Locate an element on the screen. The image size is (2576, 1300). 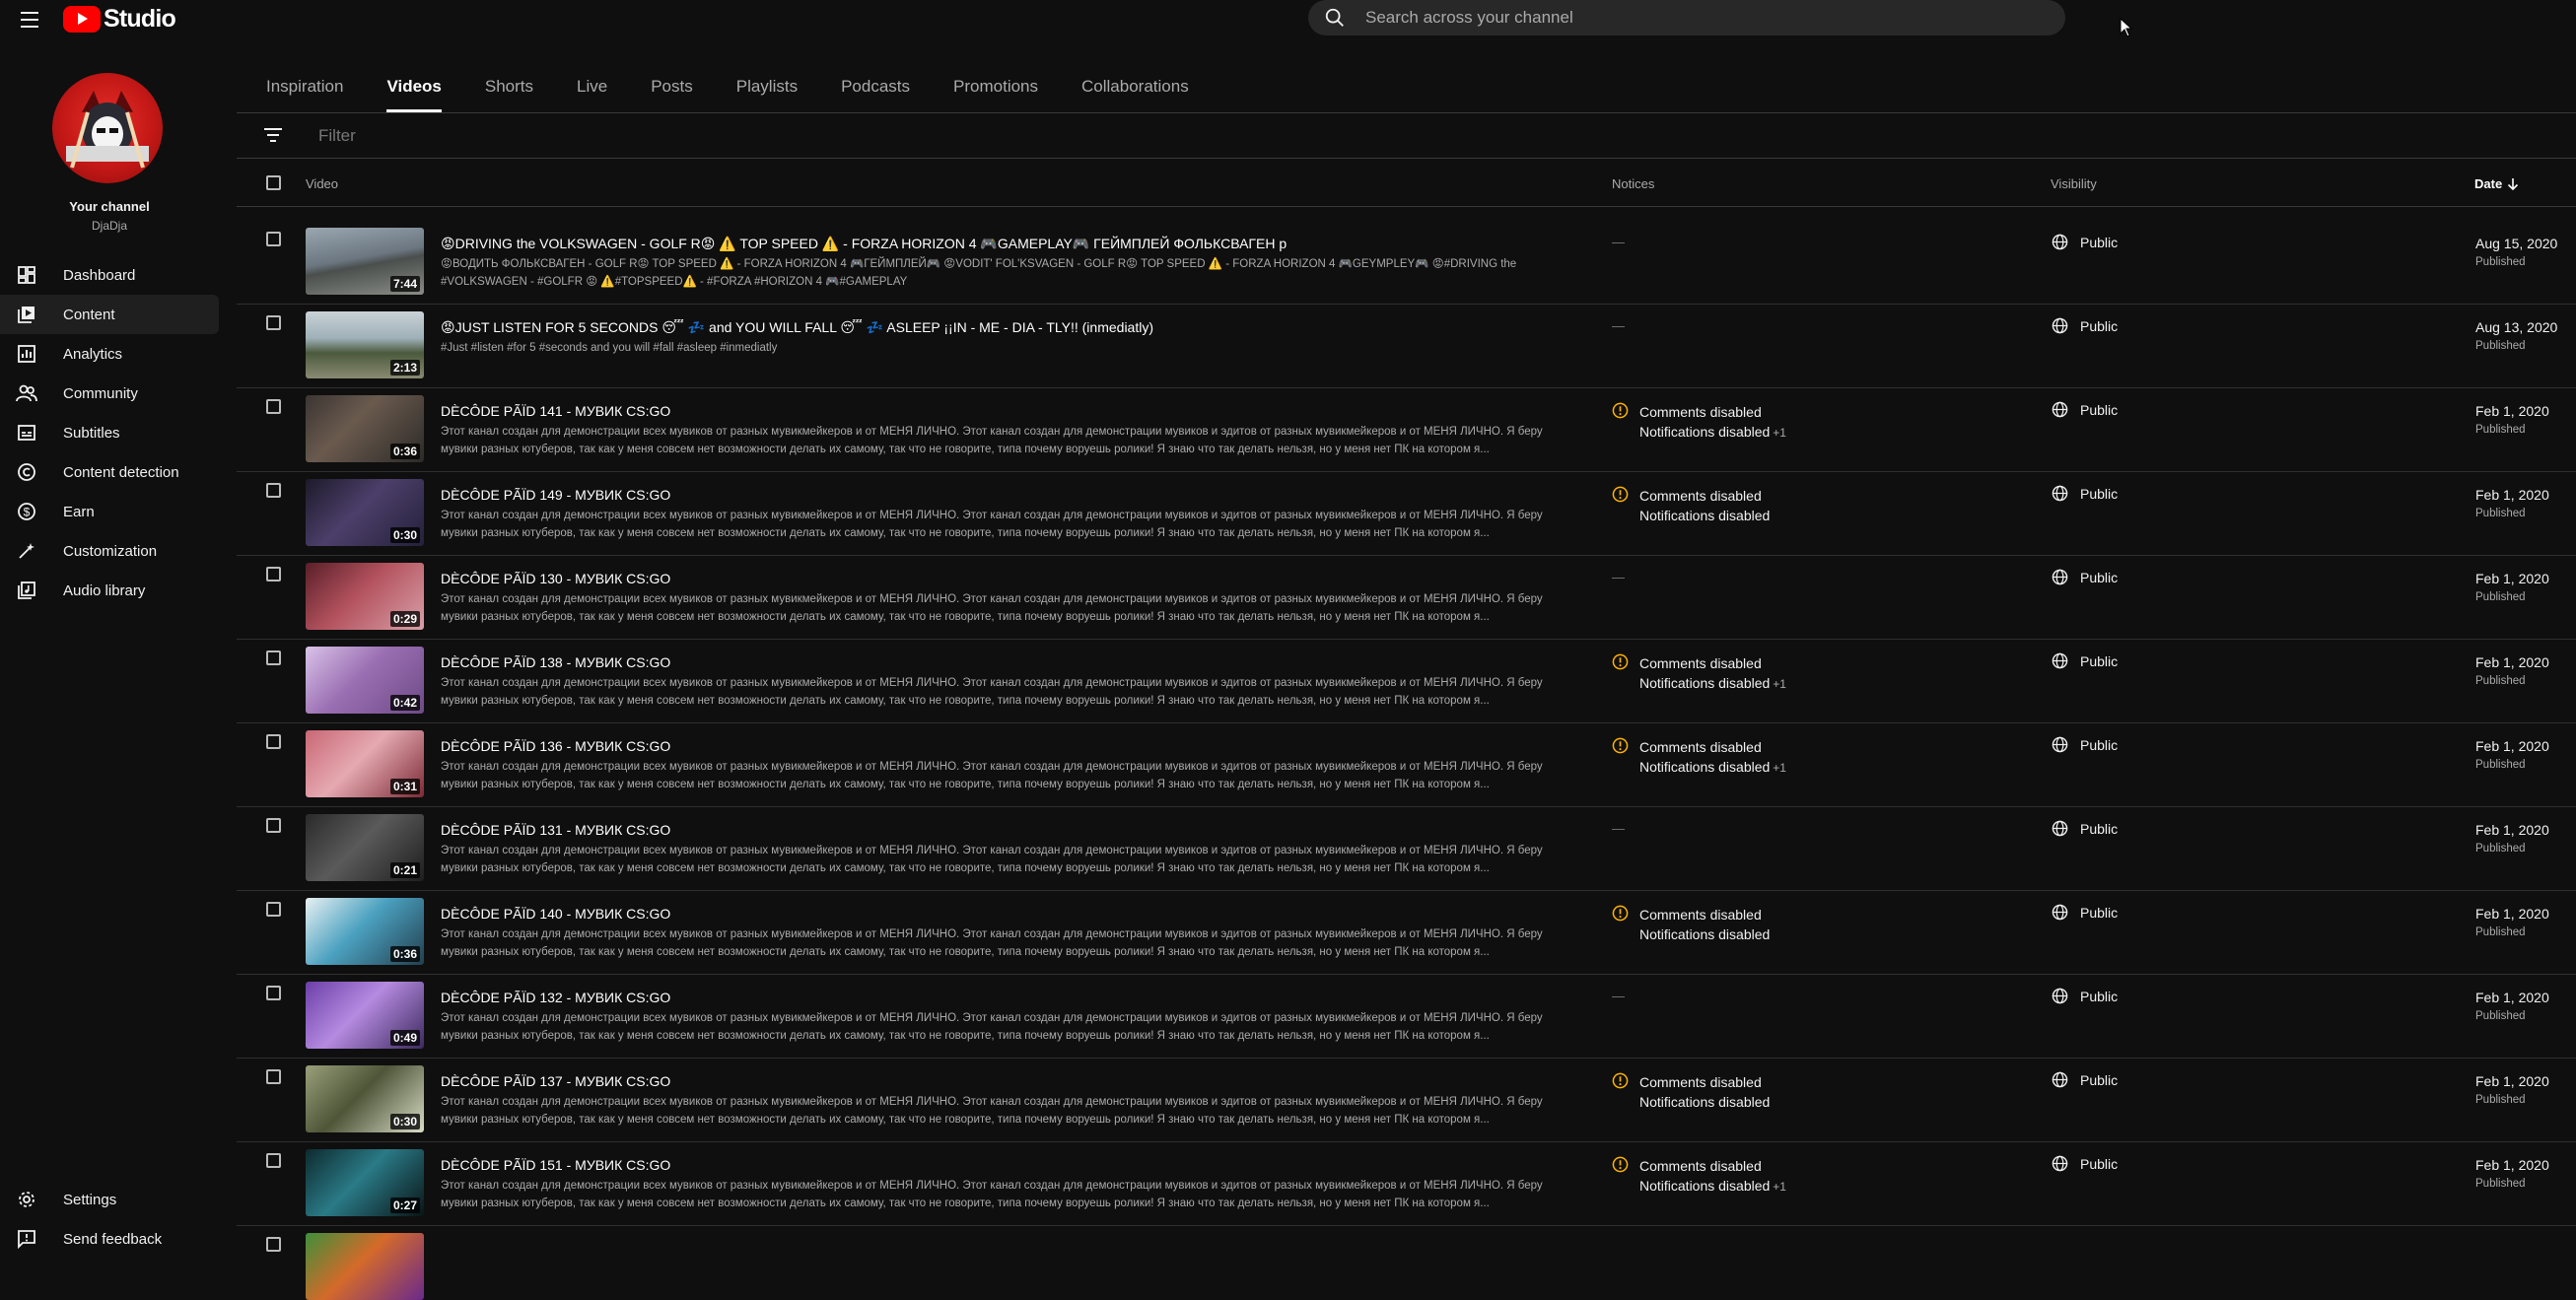
sidebar-item-send-feedback: Send feedback is located at coordinates (110, 1239).